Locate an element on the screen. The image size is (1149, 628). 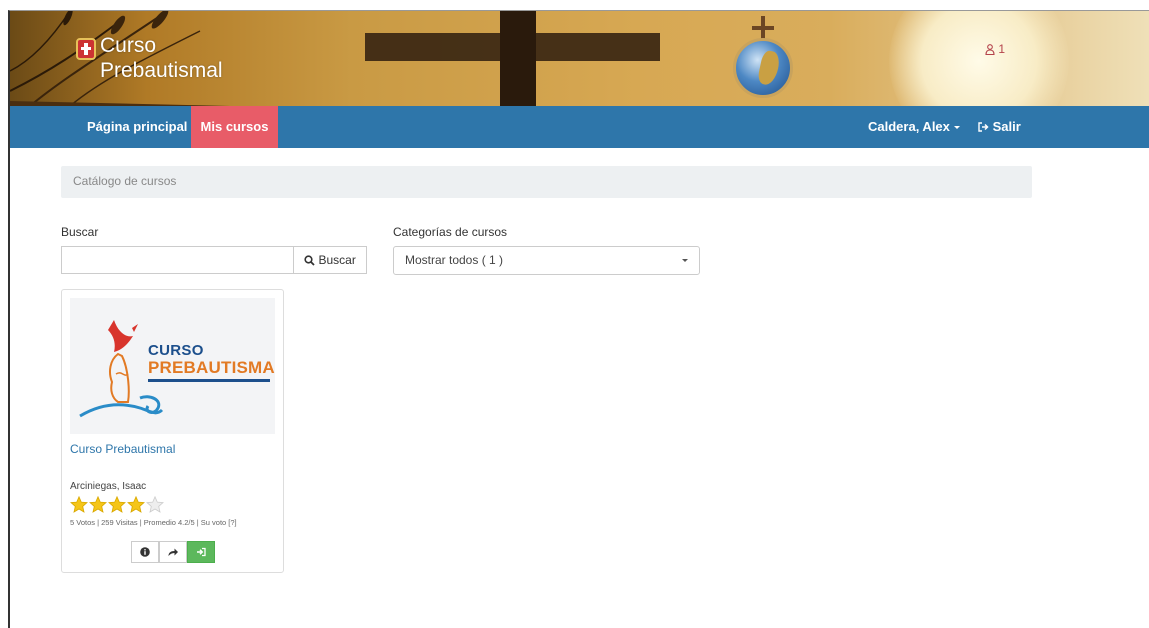
logout-link: Salir is located at coordinates (999, 127).